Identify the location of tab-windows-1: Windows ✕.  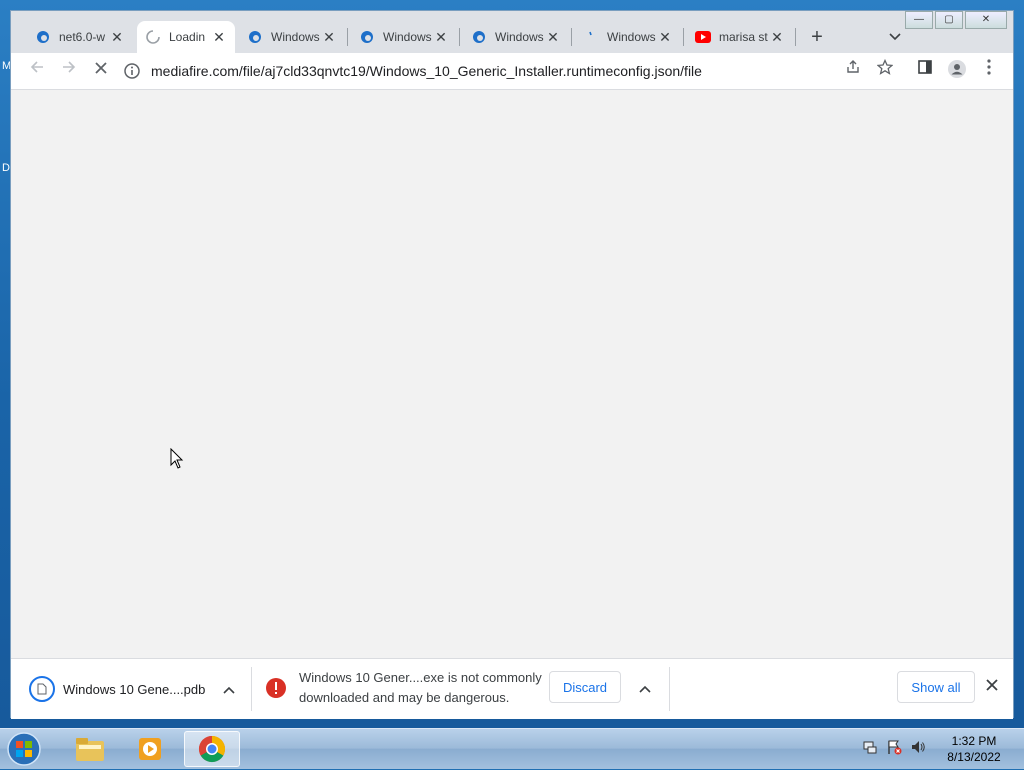
(292, 37).